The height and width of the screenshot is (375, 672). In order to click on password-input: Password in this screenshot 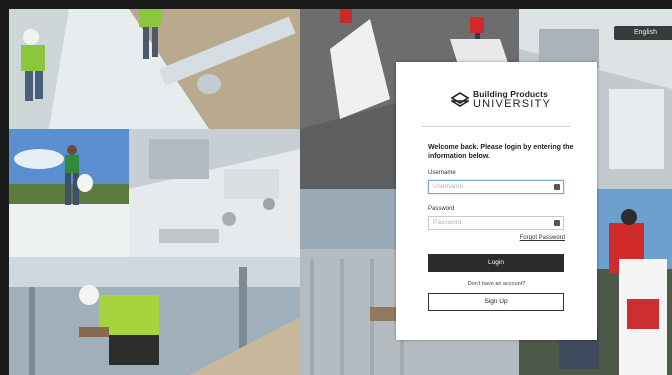, I will do `click(496, 223)`.